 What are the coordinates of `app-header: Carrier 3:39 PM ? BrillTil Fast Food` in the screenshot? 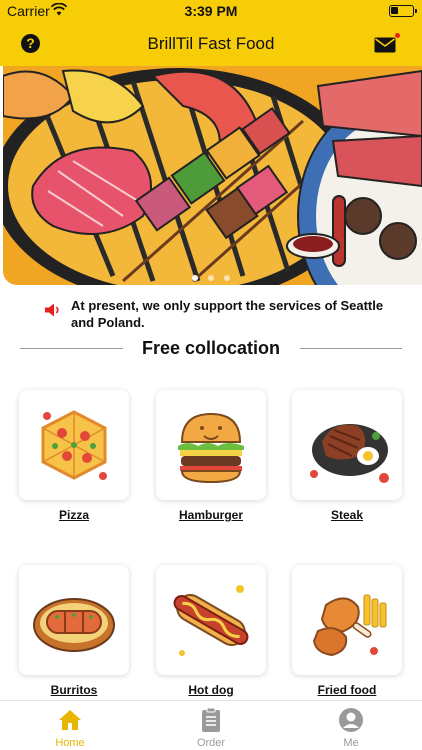 It's located at (211, 33).